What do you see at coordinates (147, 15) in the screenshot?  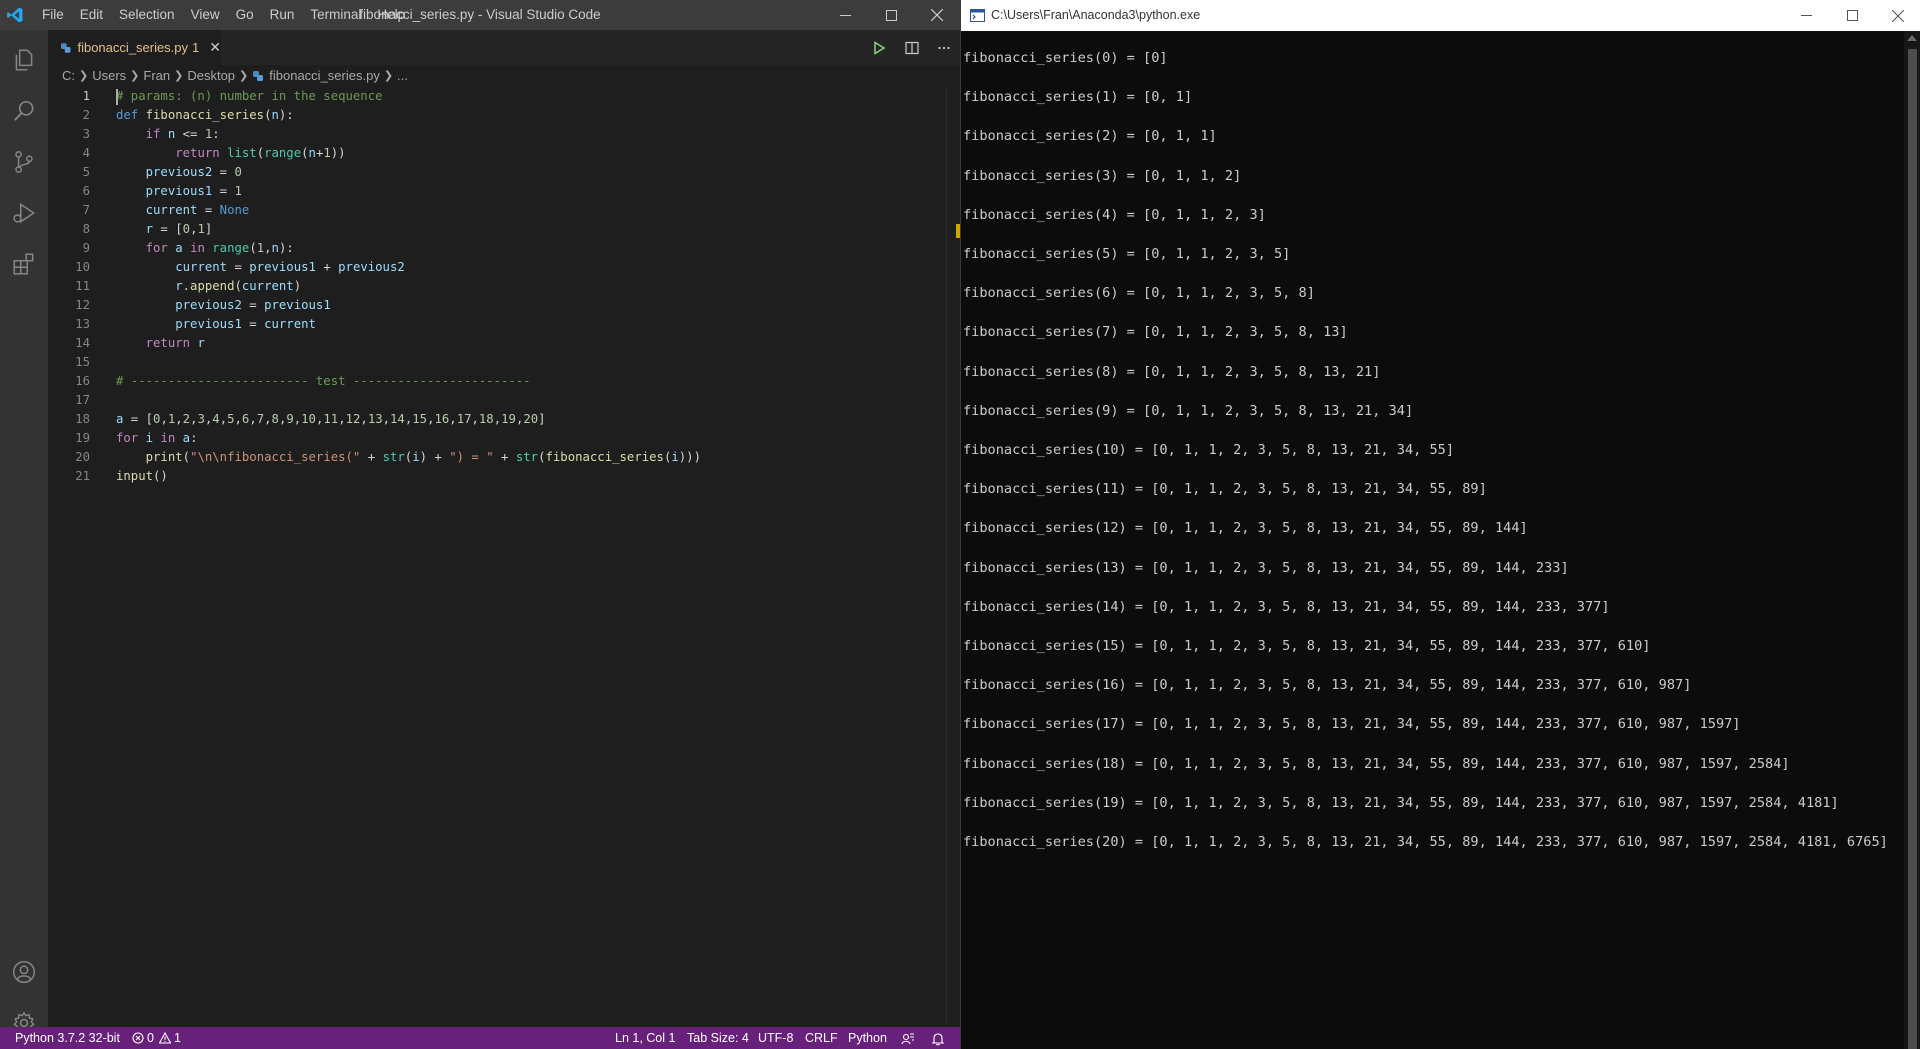 I see `menu-item-selection: Selection` at bounding box center [147, 15].